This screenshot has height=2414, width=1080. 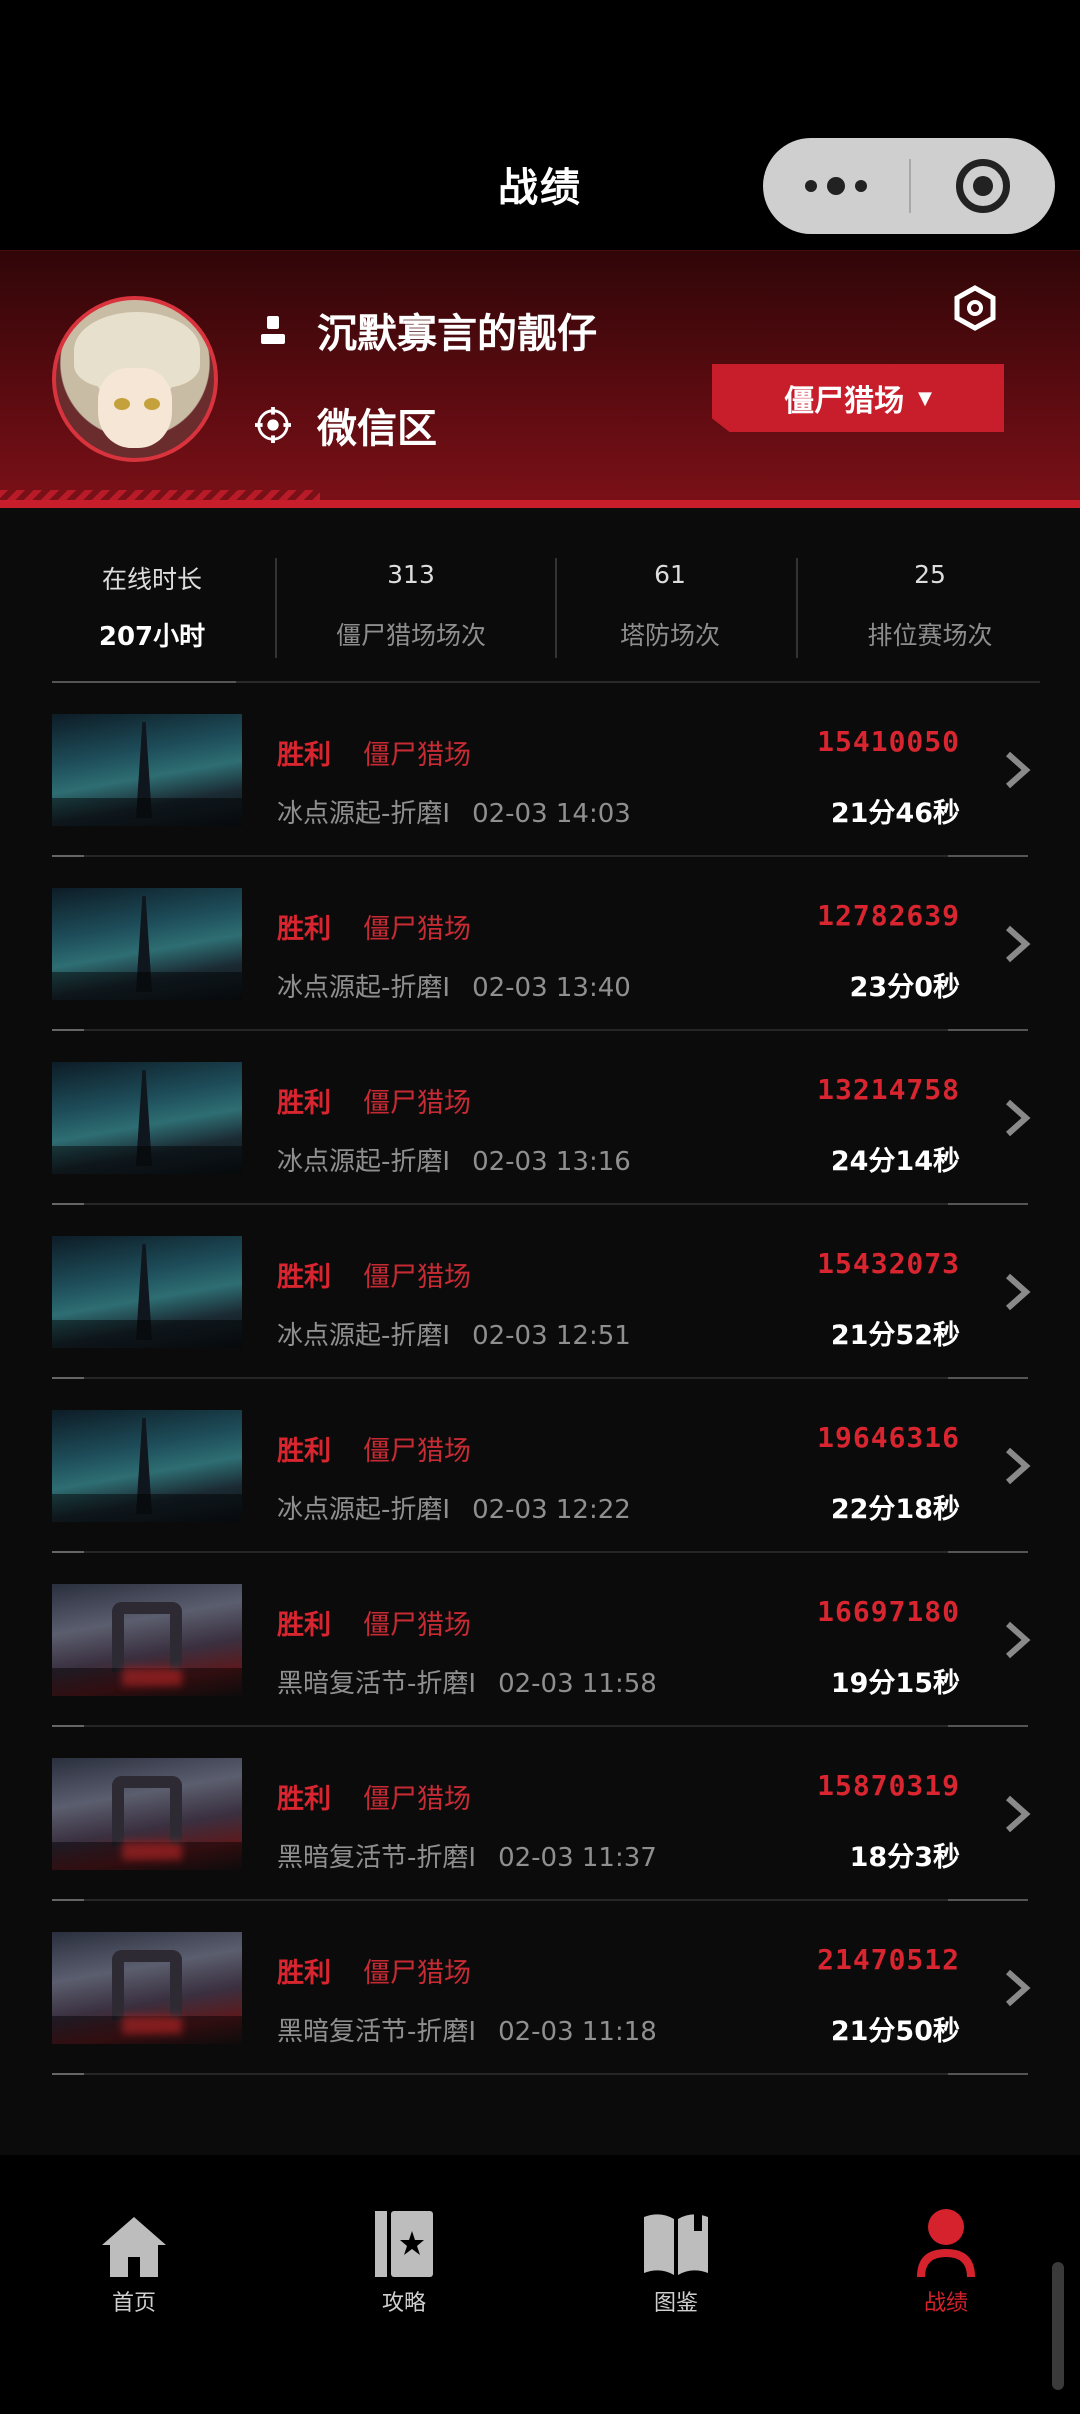 I want to click on map-info: 黑暗复活节-折磨I 02-03 11:58, so click(x=467, y=1681).